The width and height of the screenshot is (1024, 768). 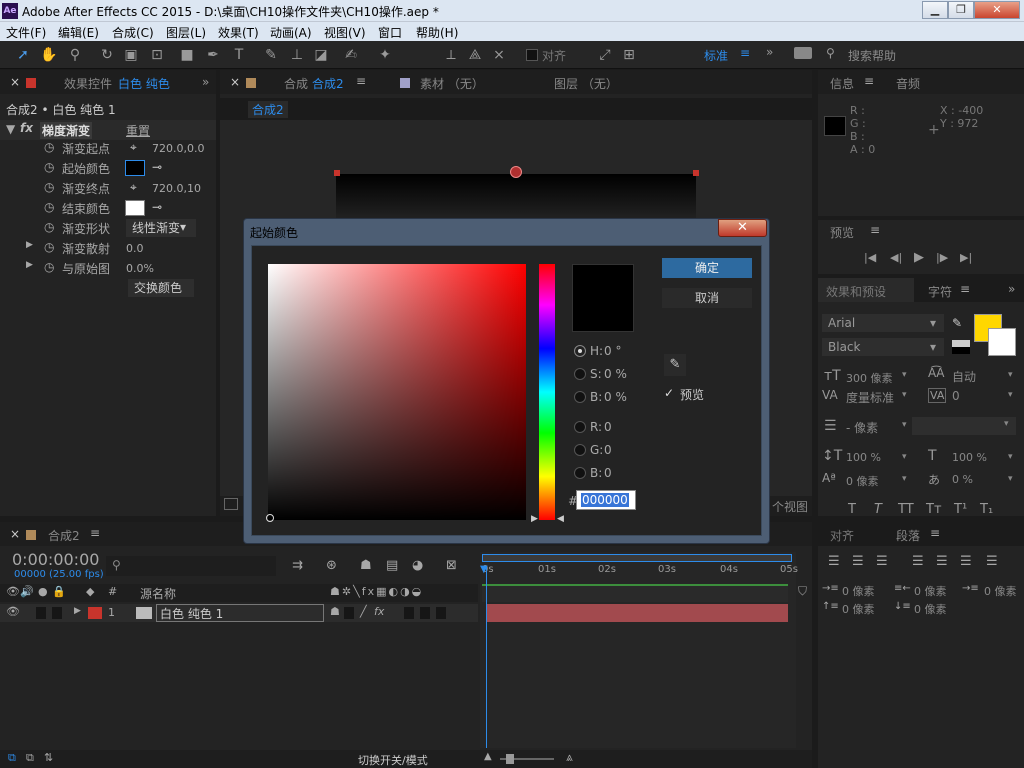 What do you see at coordinates (296, 83) in the screenshot?
I see `comp-tab-prefix: 合成` at bounding box center [296, 83].